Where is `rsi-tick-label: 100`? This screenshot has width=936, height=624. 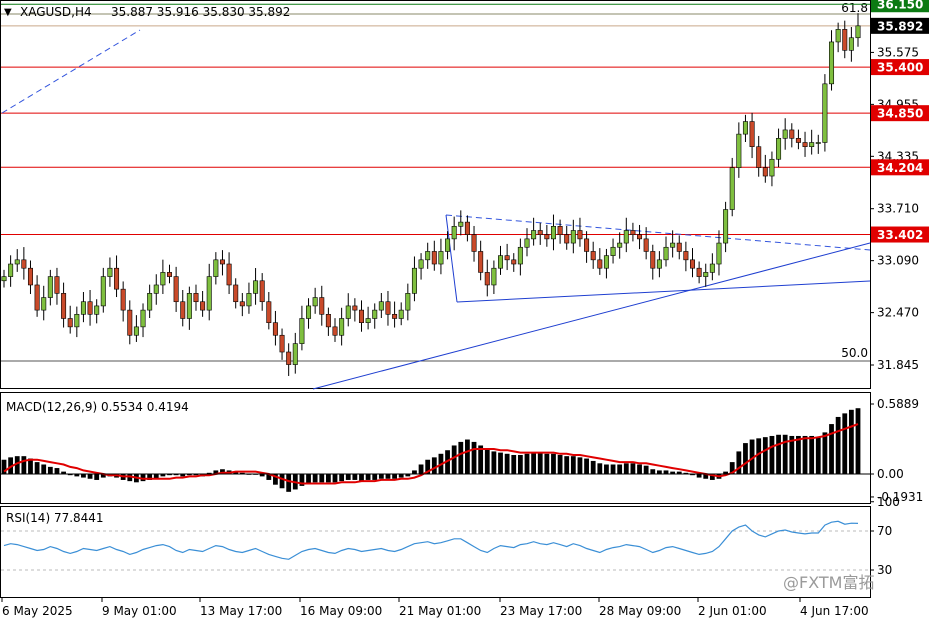
rsi-tick-label: 100 is located at coordinates (888, 502).